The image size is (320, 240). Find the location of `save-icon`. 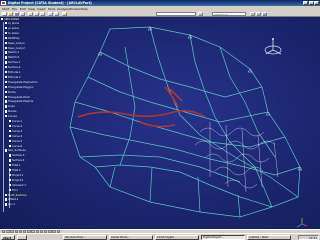

save-icon is located at coordinates (16, 14).